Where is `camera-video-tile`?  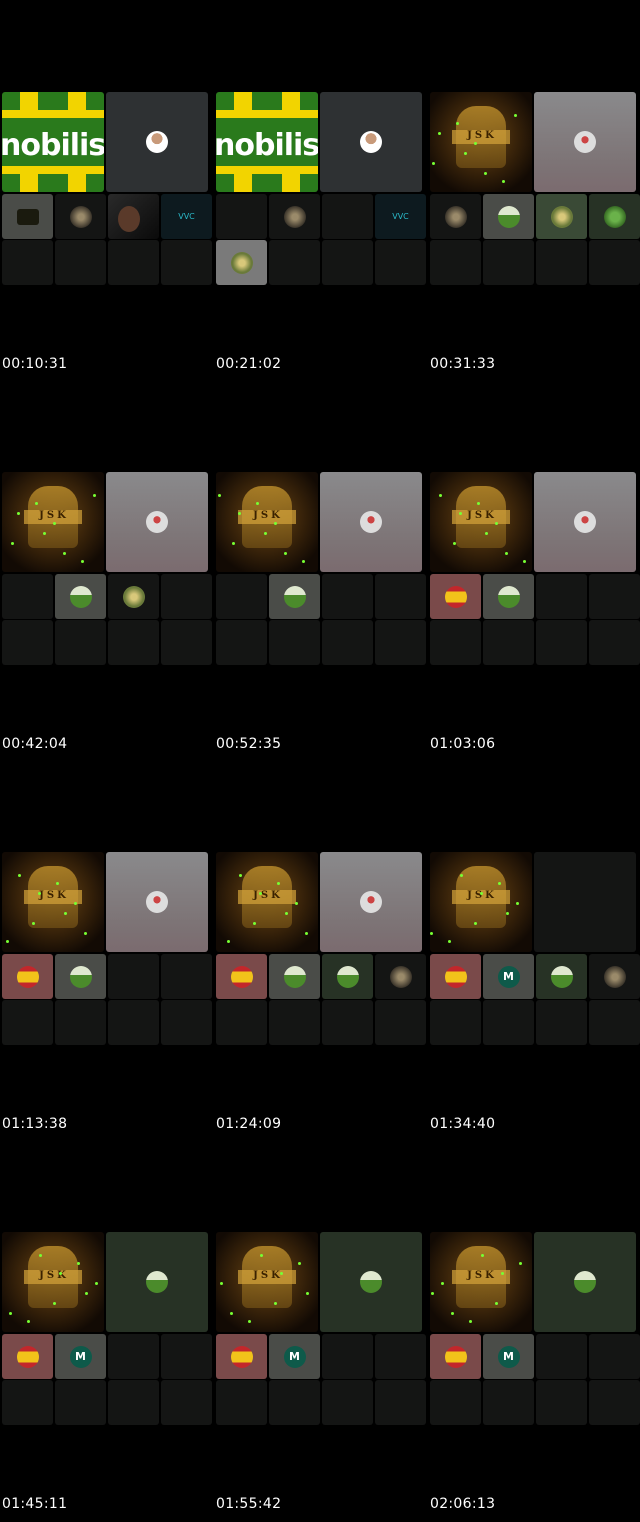
camera-video-tile is located at coordinates (133, 216).